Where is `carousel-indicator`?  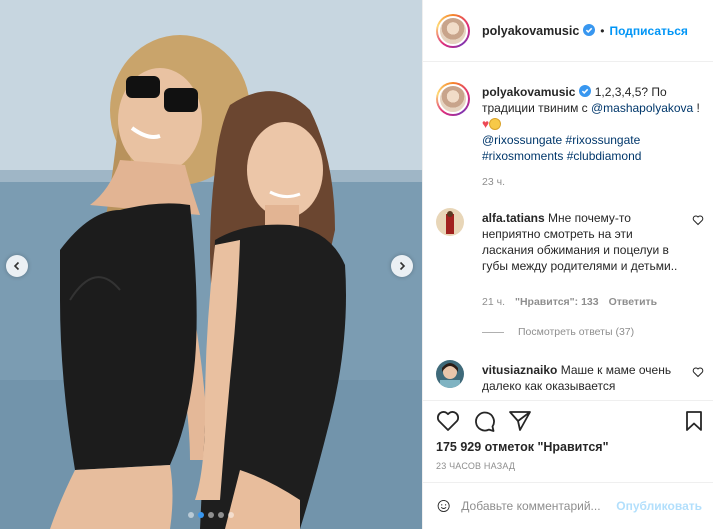 carousel-indicator is located at coordinates (211, 515).